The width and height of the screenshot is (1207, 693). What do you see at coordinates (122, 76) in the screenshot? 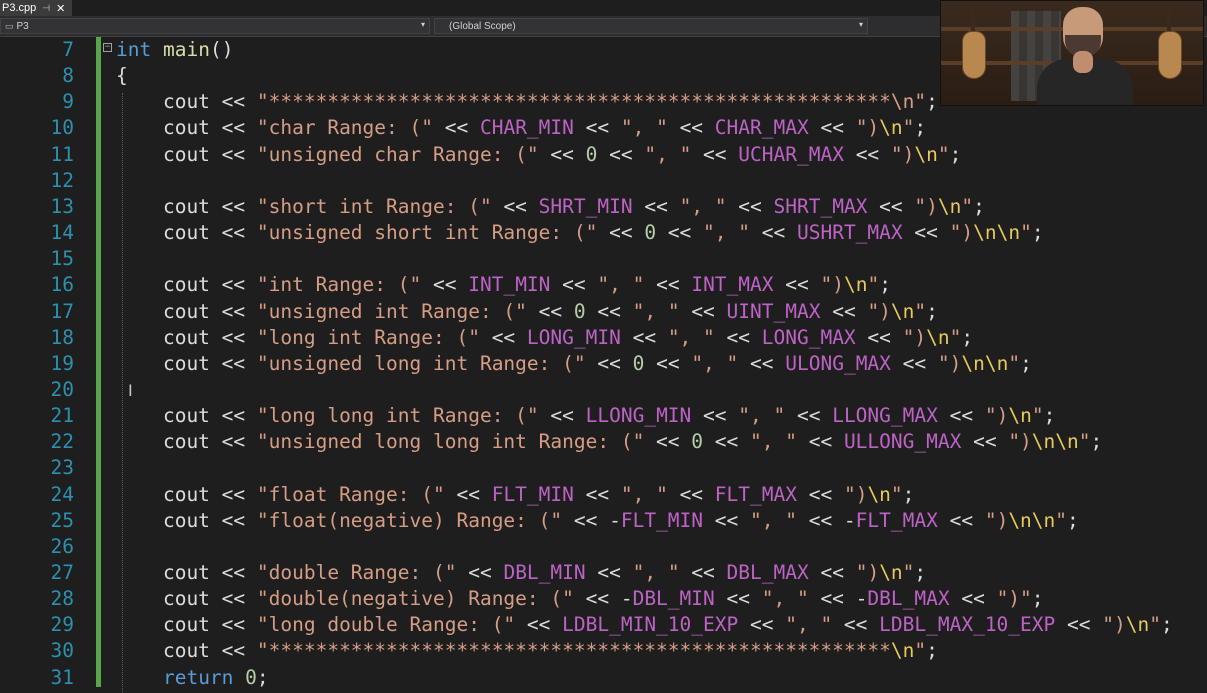
I see `code-text: {` at bounding box center [122, 76].